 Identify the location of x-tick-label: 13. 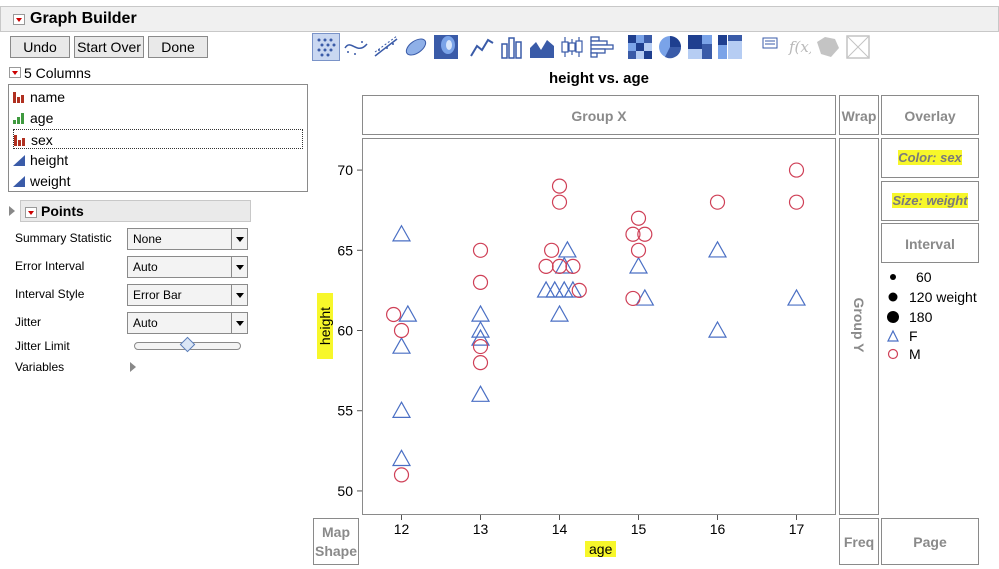
(481, 529).